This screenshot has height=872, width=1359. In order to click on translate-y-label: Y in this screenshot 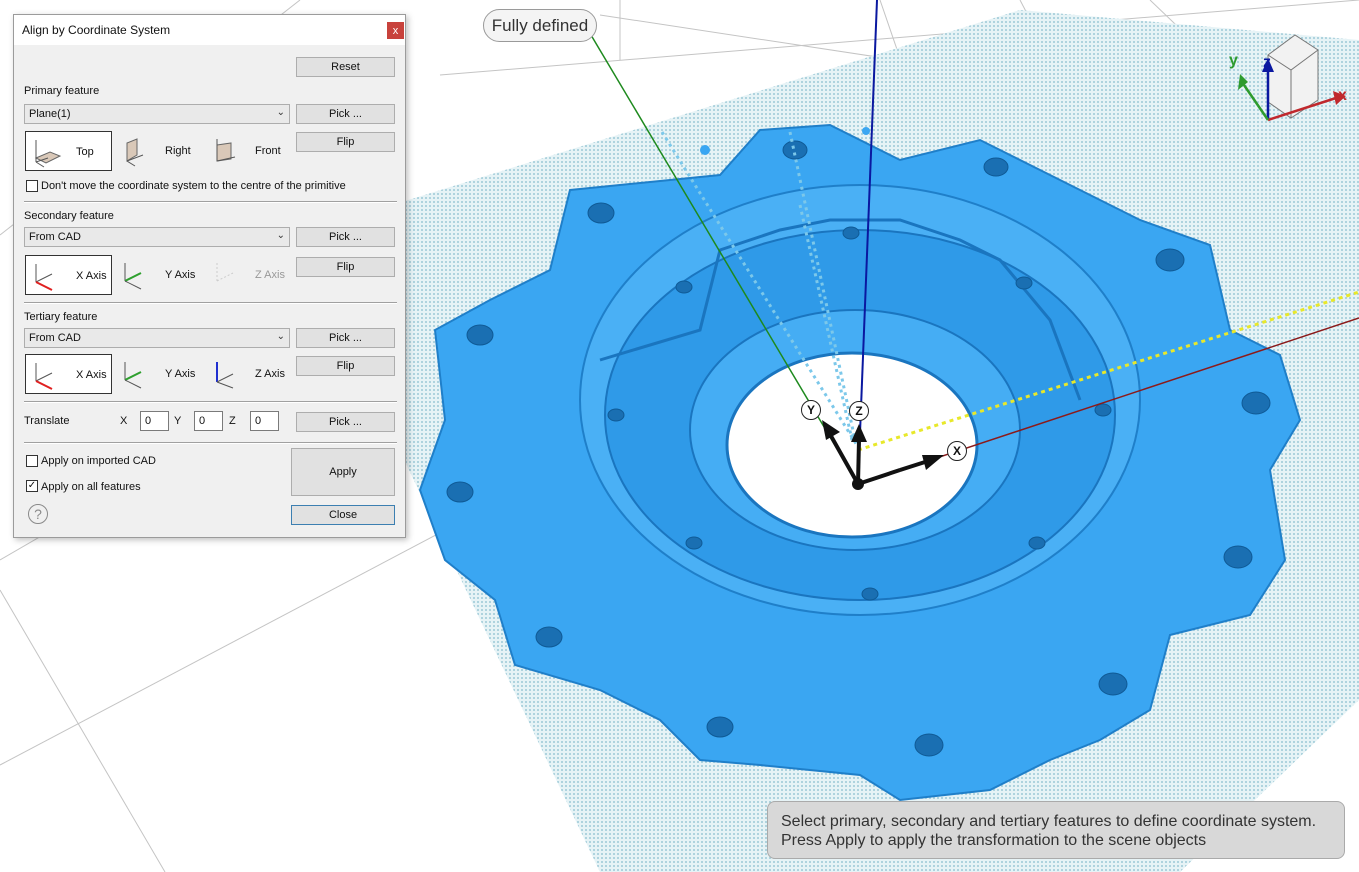, I will do `click(178, 421)`.